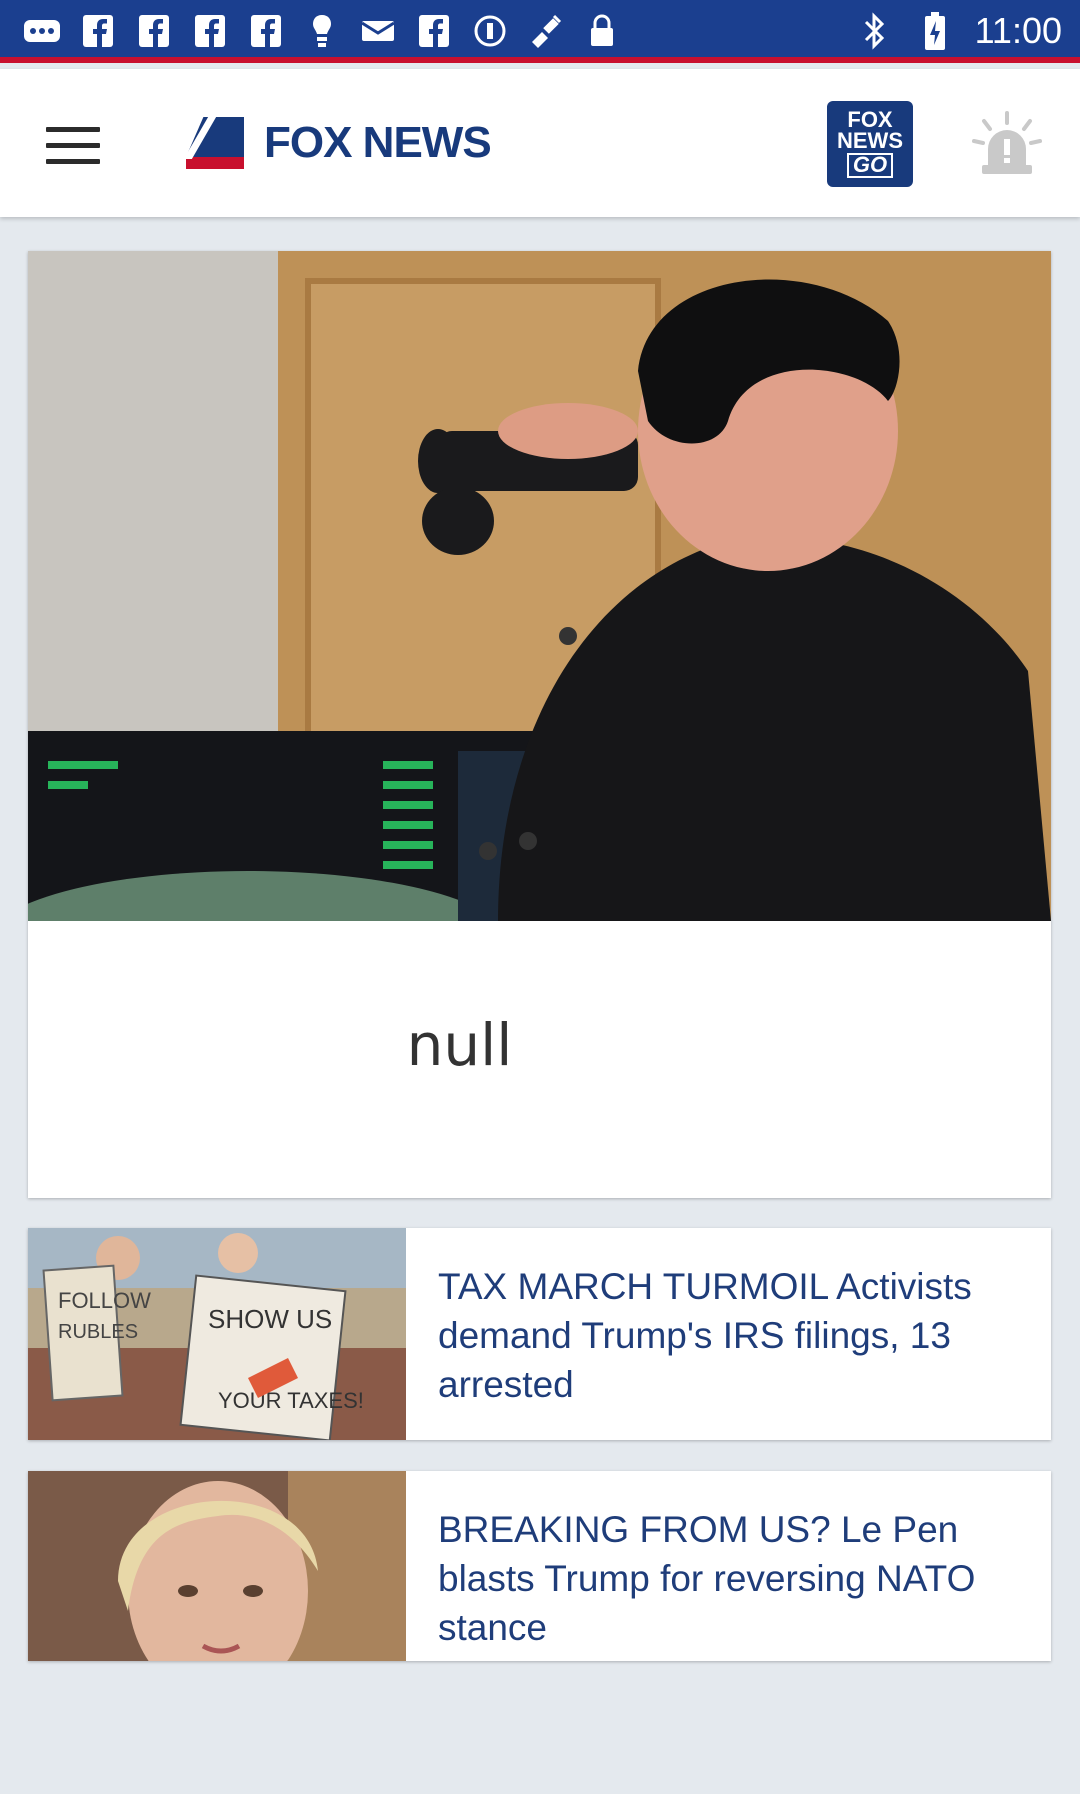 This screenshot has height=1794, width=1080. What do you see at coordinates (1018, 30) in the screenshot?
I see `clock: 11:00` at bounding box center [1018, 30].